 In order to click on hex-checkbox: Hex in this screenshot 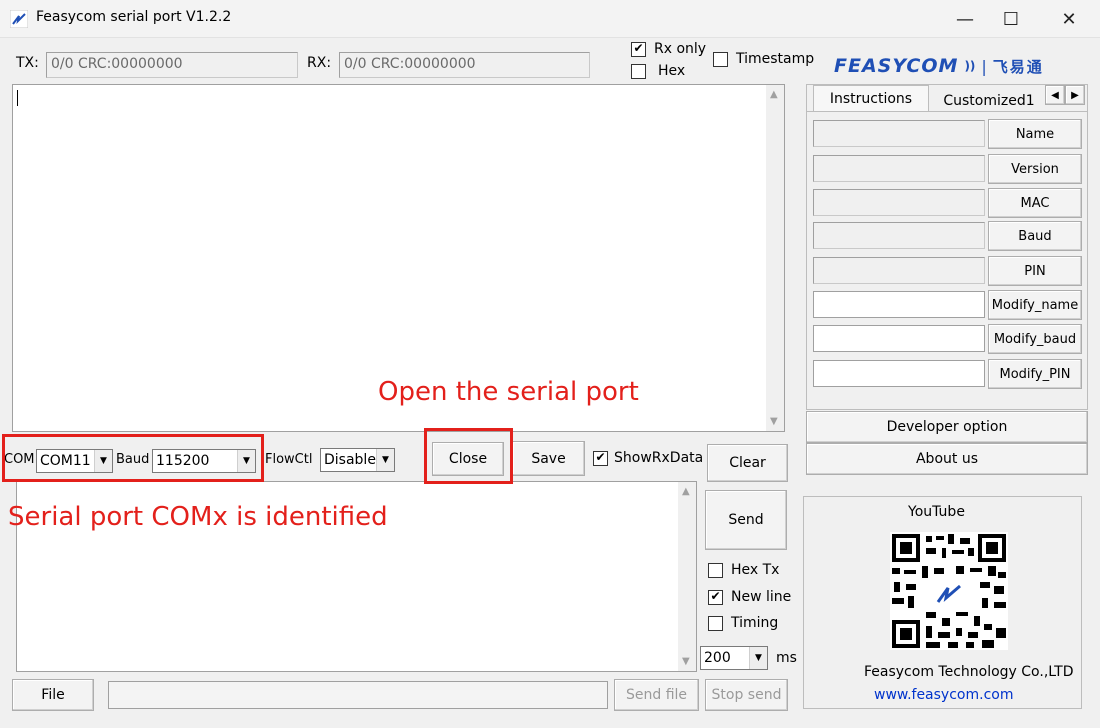, I will do `click(658, 71)`.